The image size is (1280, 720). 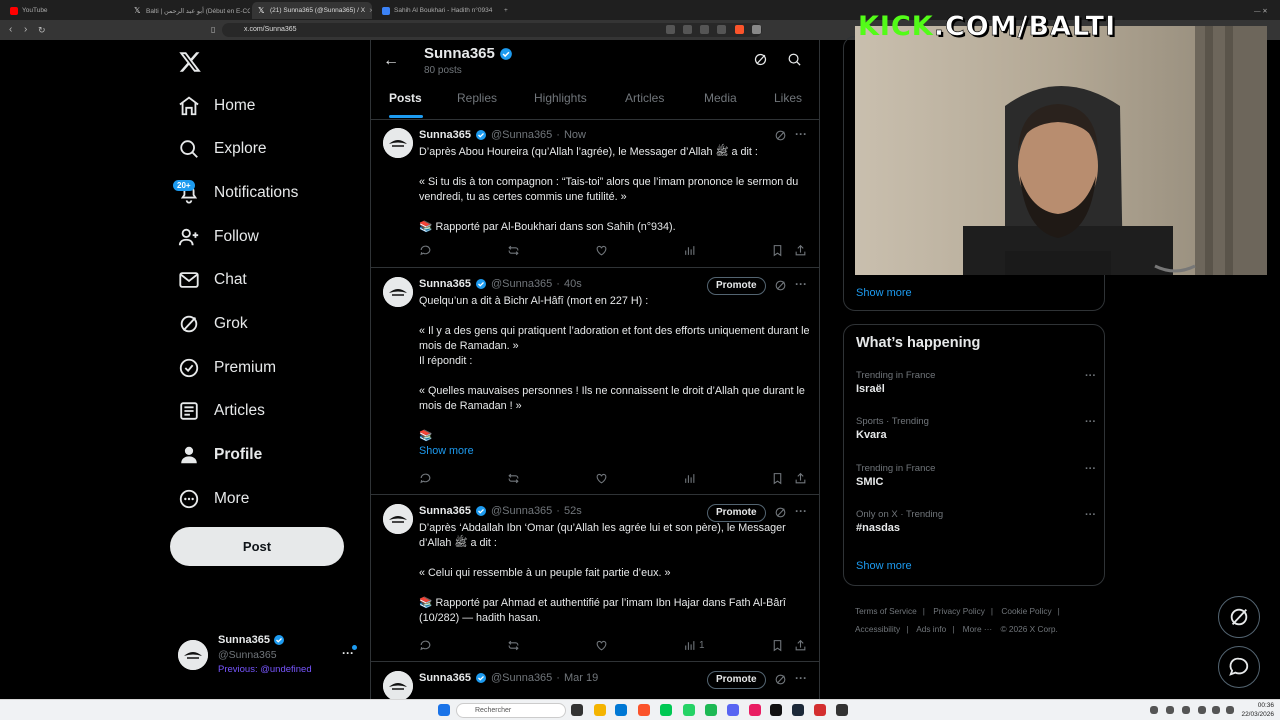 I want to click on footer-link: Privacy Policy, so click(x=959, y=611).